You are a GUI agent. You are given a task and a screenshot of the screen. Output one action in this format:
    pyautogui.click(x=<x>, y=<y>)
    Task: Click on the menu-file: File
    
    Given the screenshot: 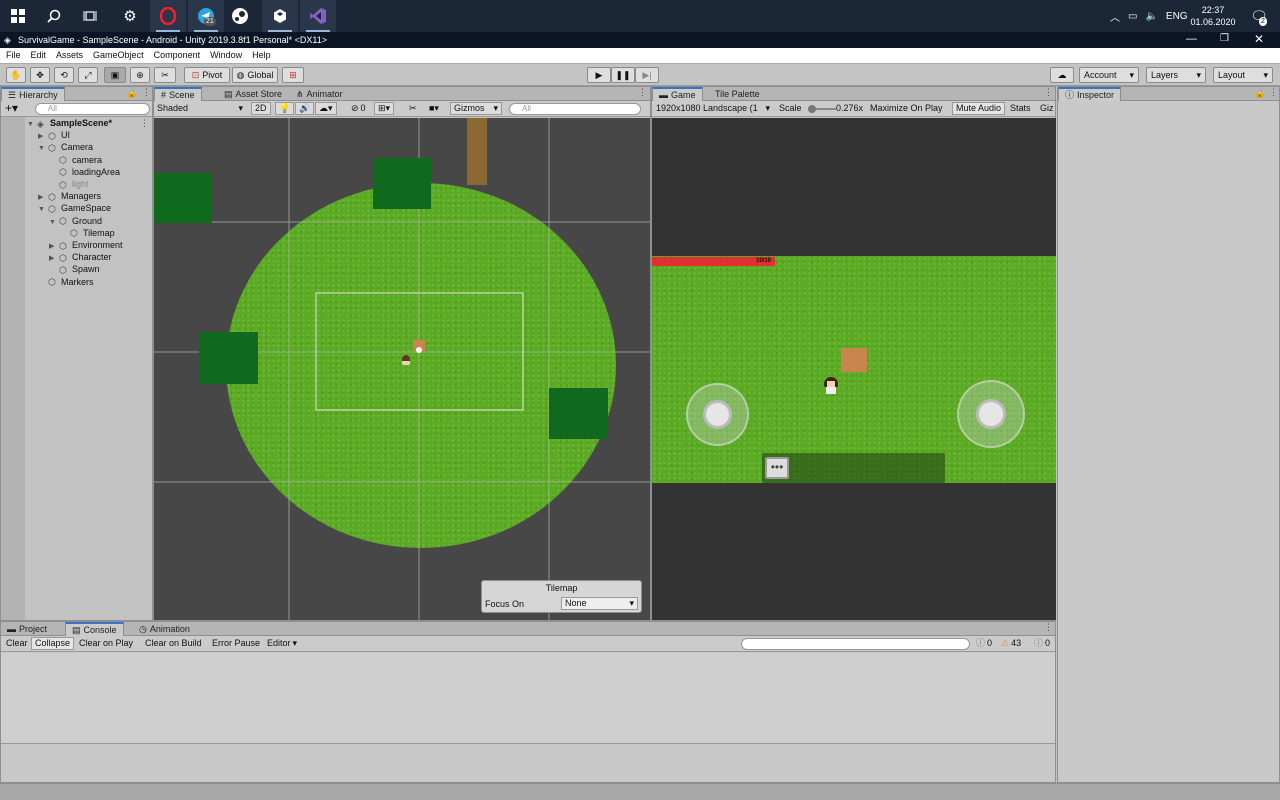 What is the action you would take?
    pyautogui.click(x=13, y=55)
    